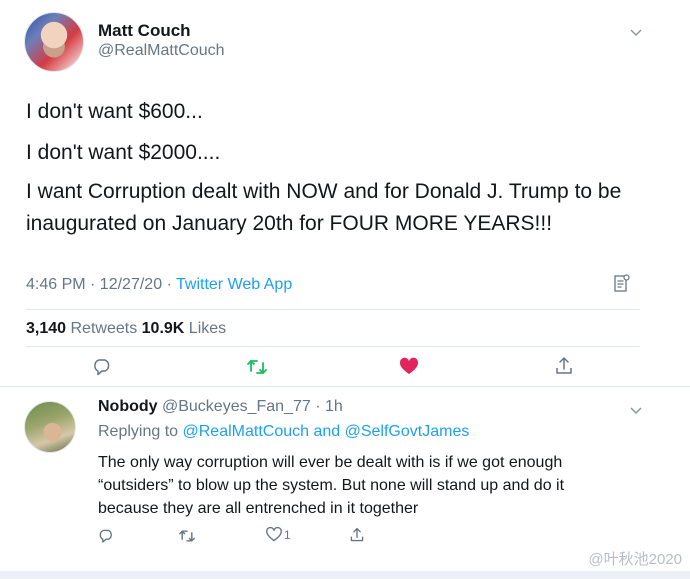  I want to click on tweet-source-link: Twitter Web App, so click(234, 284).